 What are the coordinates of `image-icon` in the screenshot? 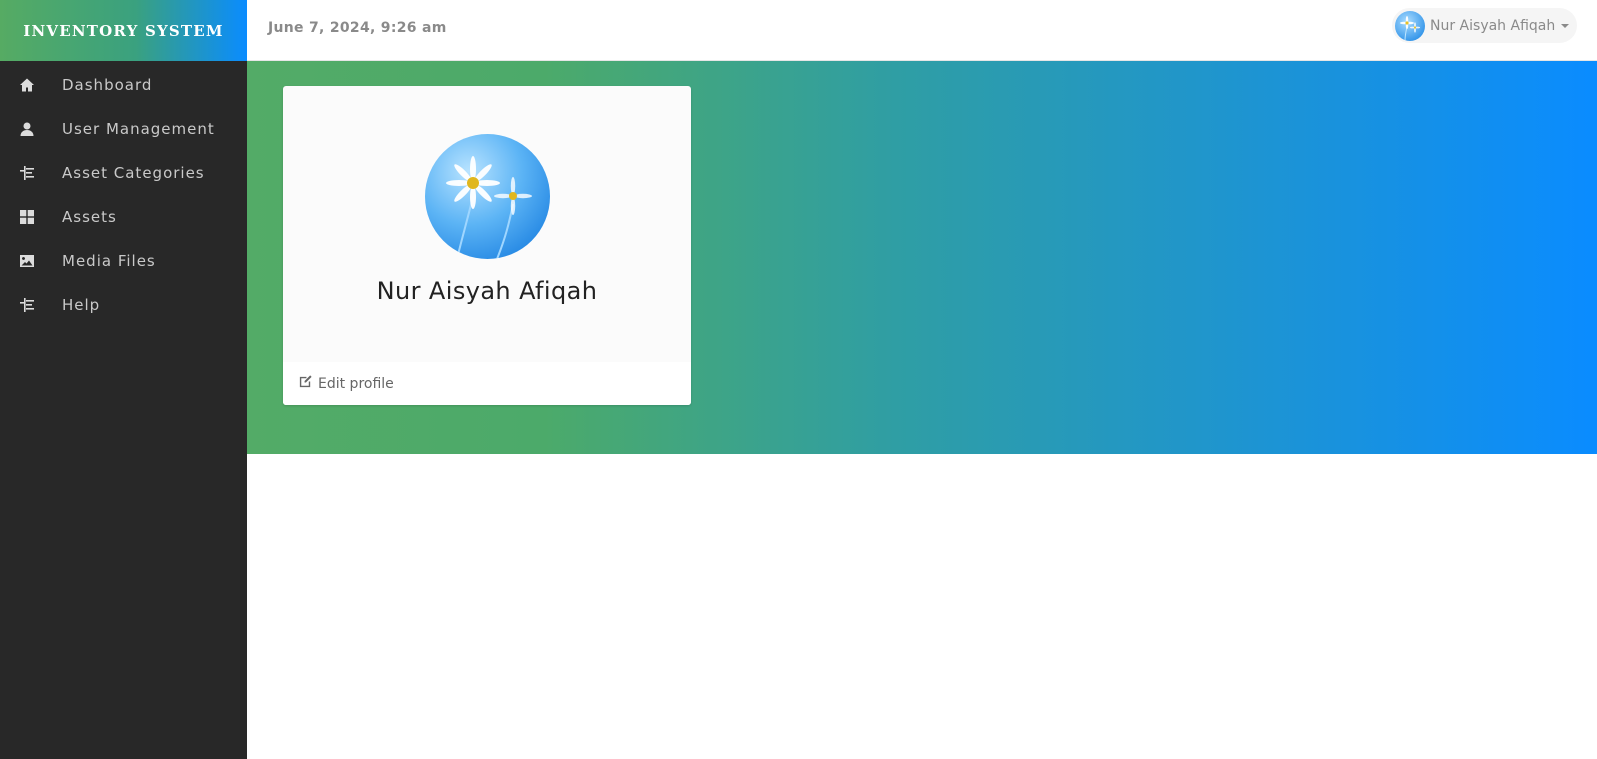 It's located at (31, 261).